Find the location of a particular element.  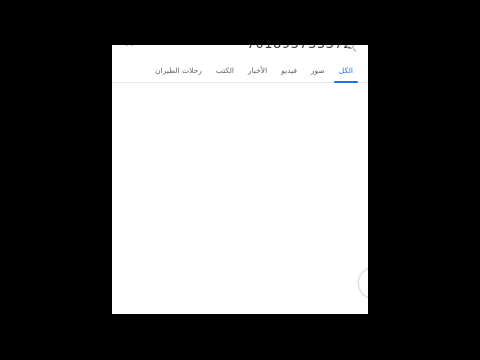

search-bar: ✕ 701893733372 is located at coordinates (240, 51).